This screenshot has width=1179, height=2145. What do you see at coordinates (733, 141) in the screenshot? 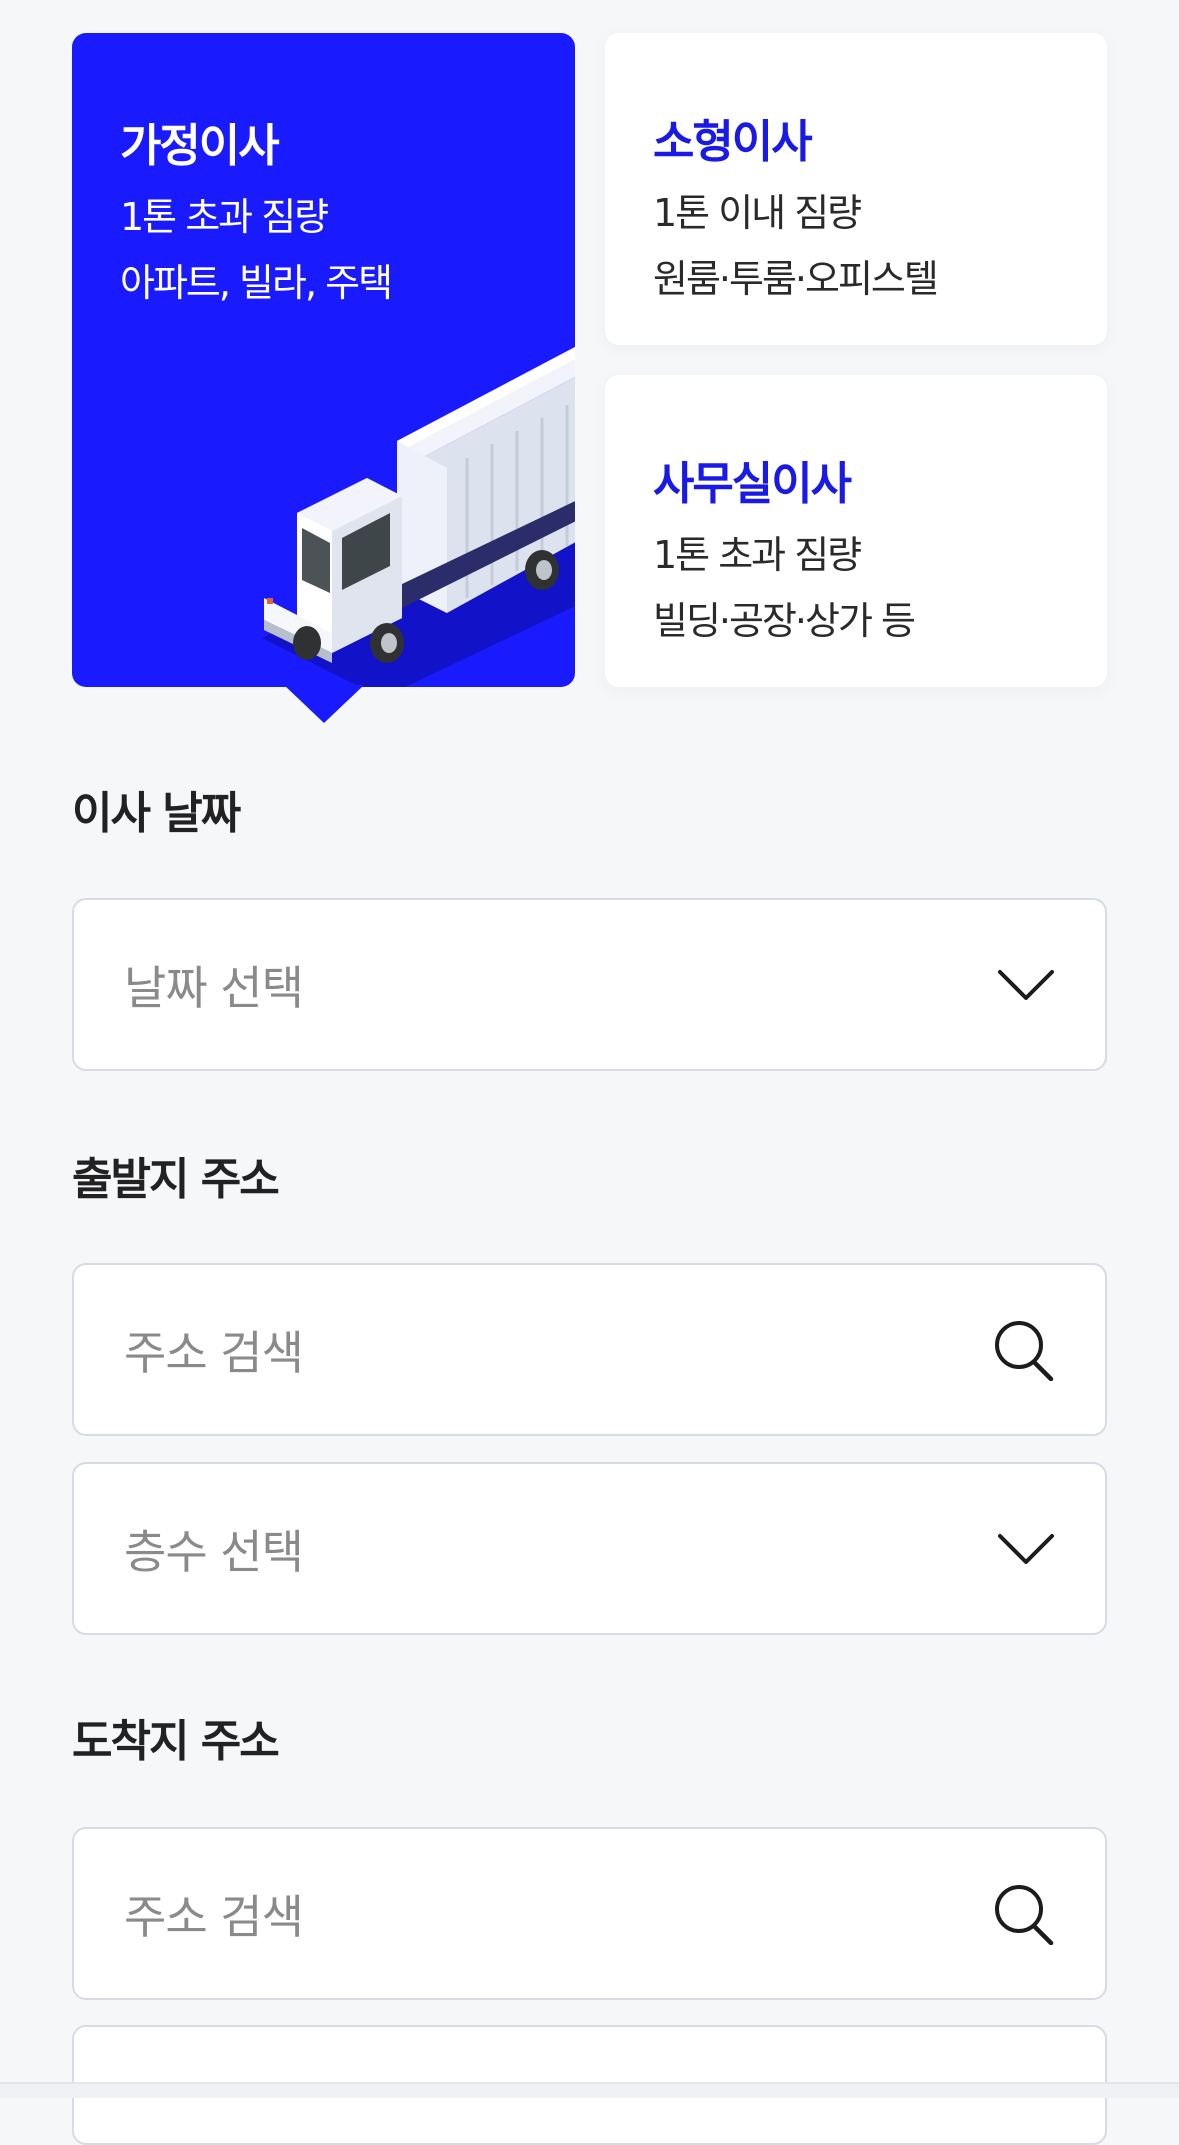
I see `card-title: 소형이사` at bounding box center [733, 141].